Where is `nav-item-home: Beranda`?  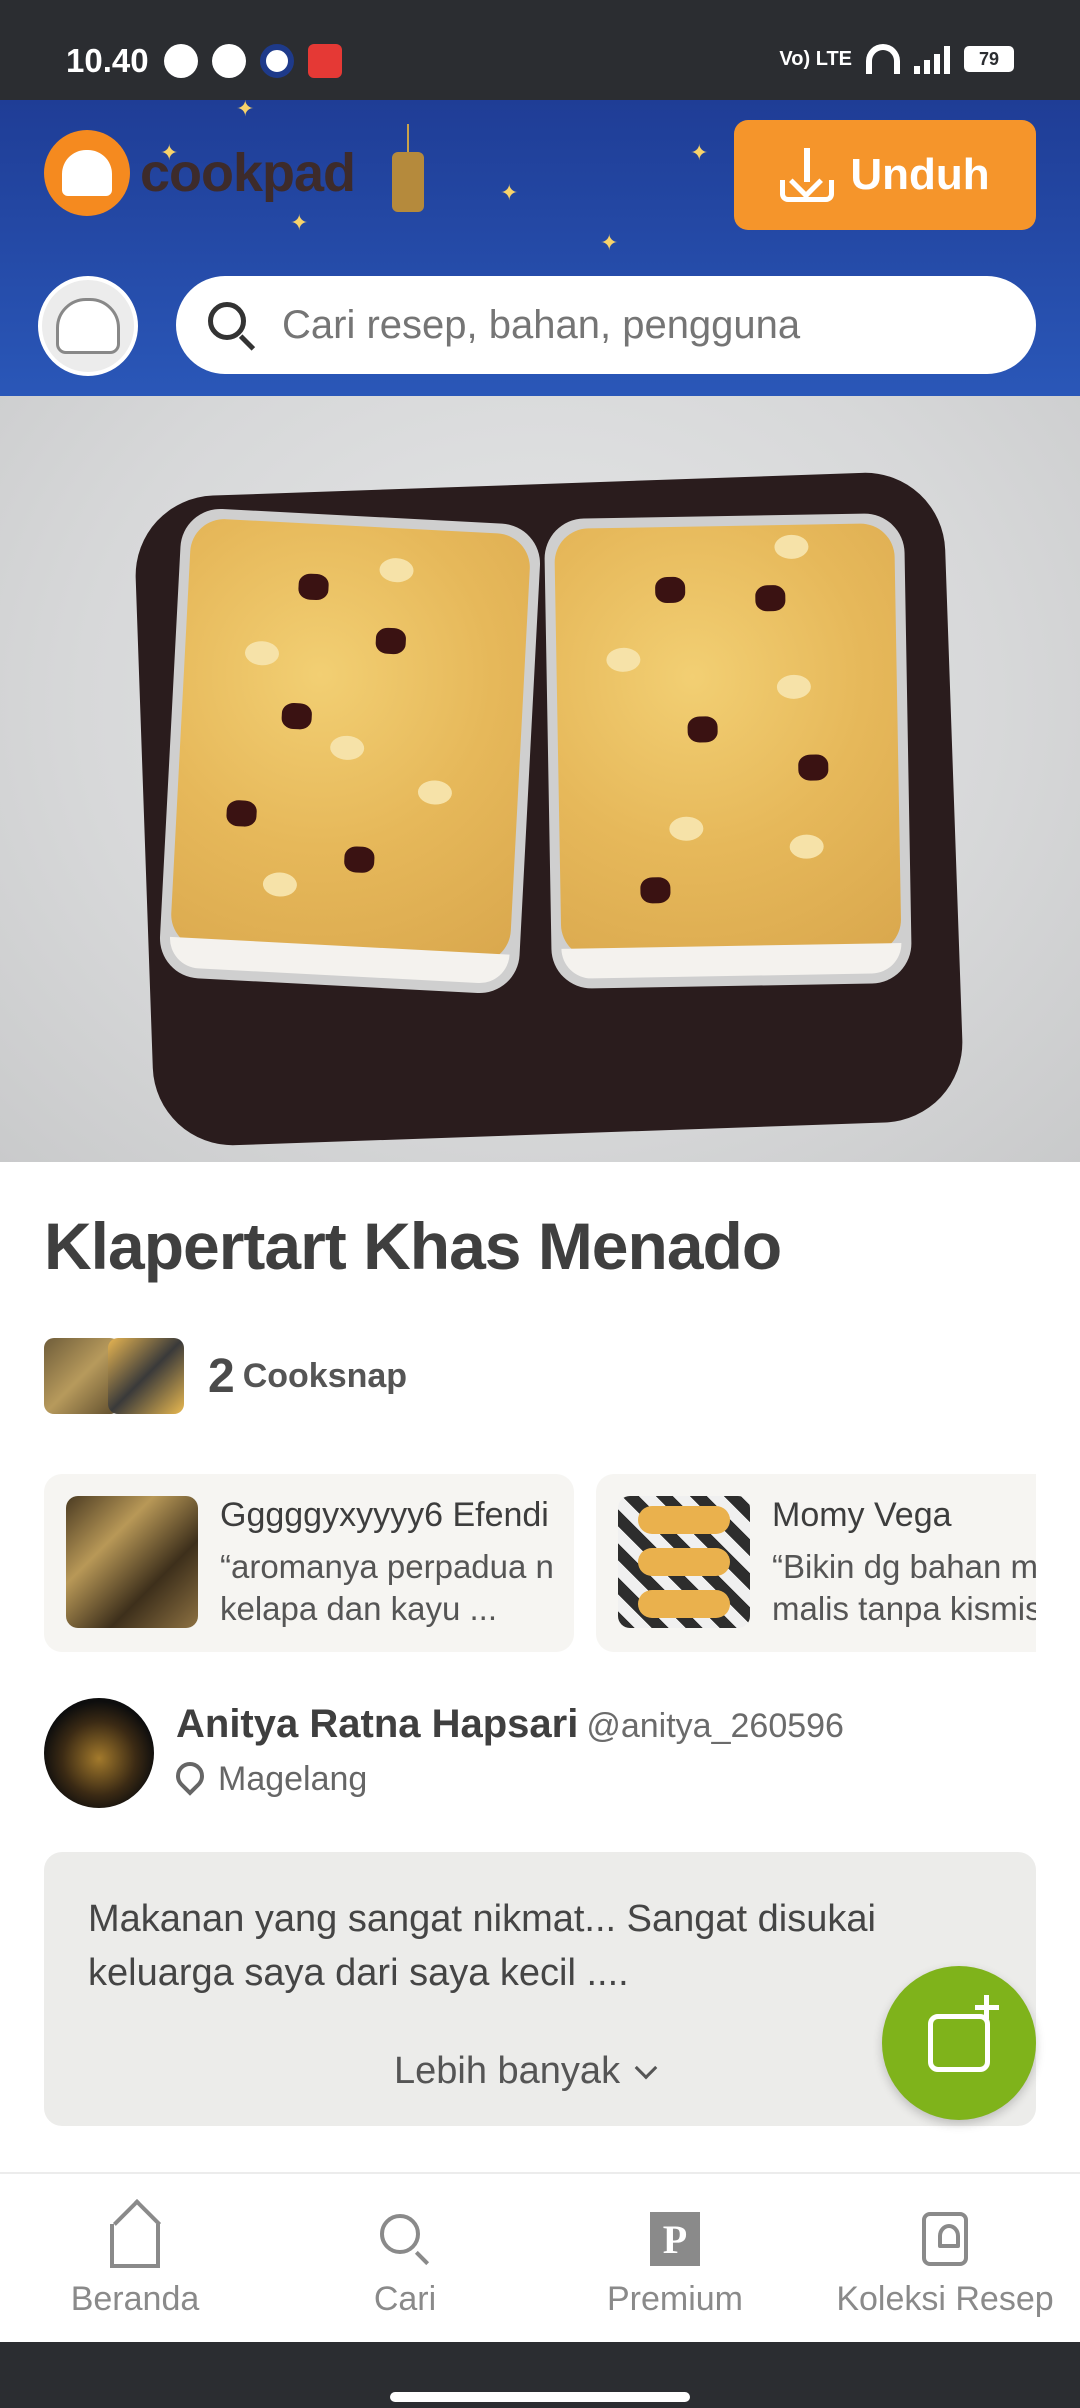 nav-item-home: Beranda is located at coordinates (135, 2258).